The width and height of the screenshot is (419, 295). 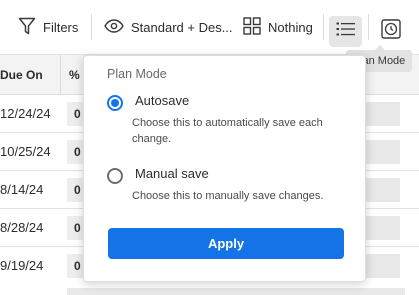 What do you see at coordinates (236, 291) in the screenshot?
I see `progress-cell` at bounding box center [236, 291].